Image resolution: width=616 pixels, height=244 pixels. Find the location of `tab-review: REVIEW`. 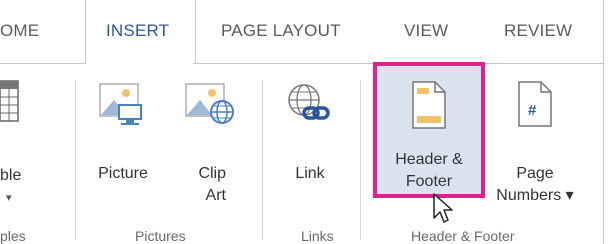

tab-review: REVIEW is located at coordinates (538, 31).